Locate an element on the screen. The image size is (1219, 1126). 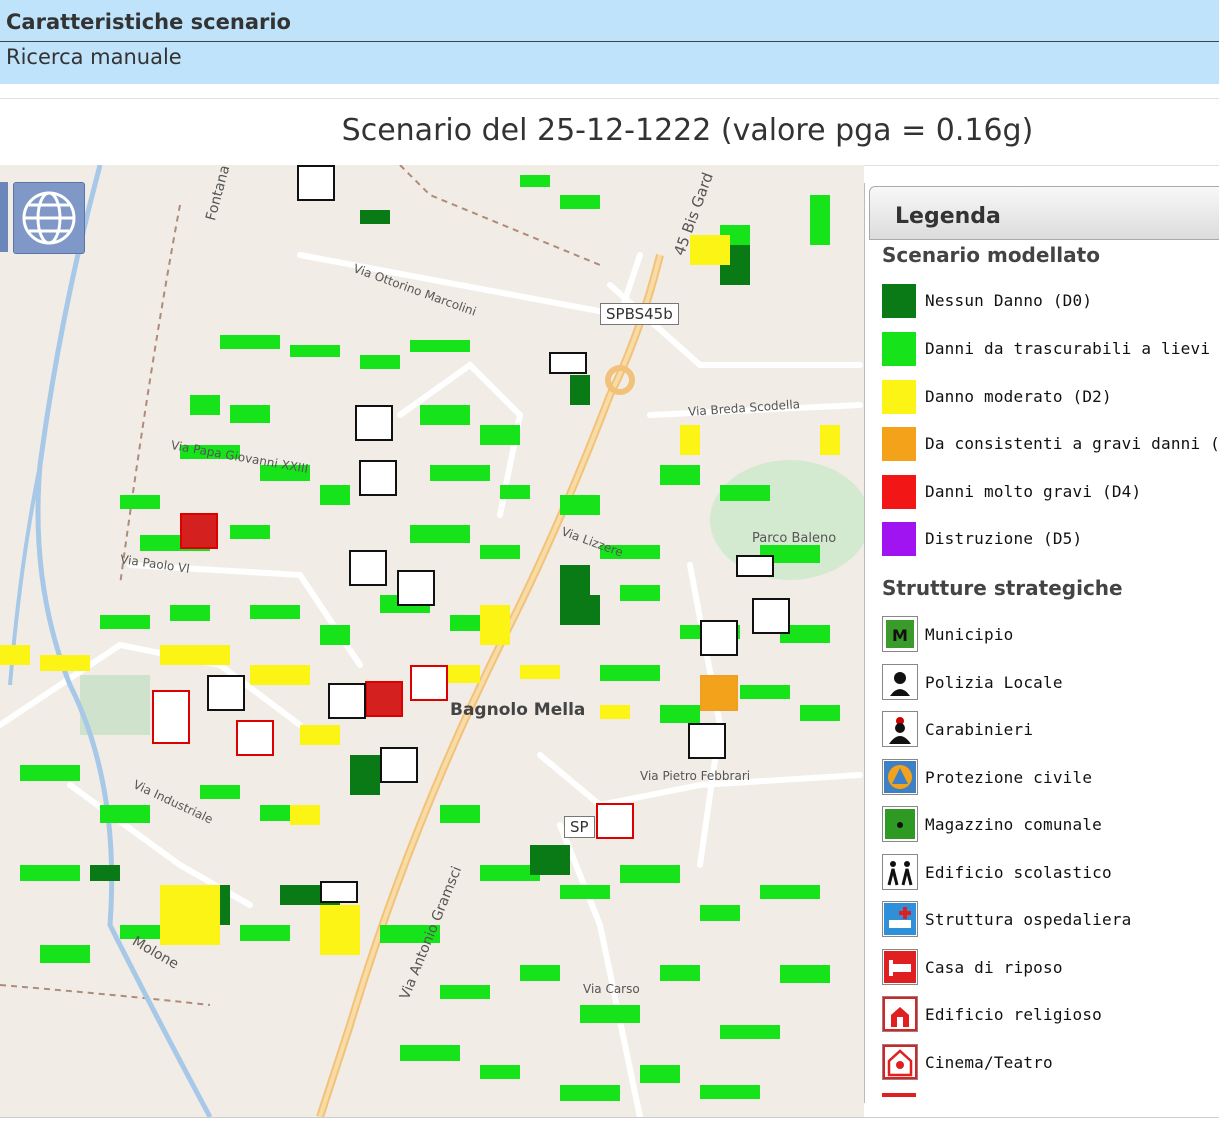
swatch-d1 is located at coordinates (899, 349).